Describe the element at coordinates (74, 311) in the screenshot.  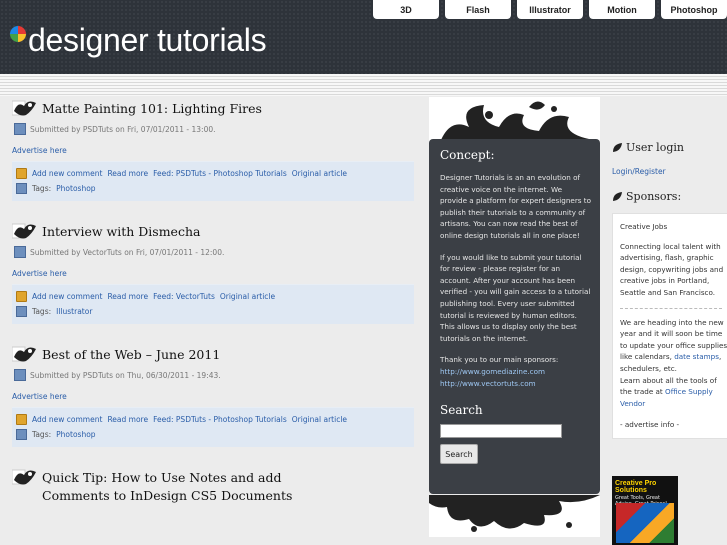
I see `tag-link: Illustrator` at that location.